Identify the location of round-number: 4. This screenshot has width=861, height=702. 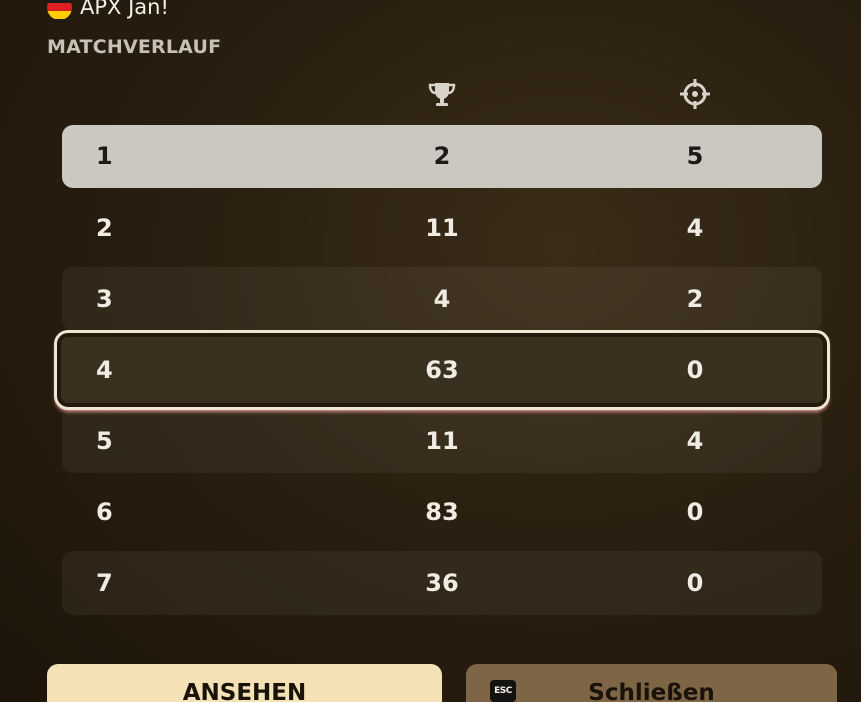
(104, 370).